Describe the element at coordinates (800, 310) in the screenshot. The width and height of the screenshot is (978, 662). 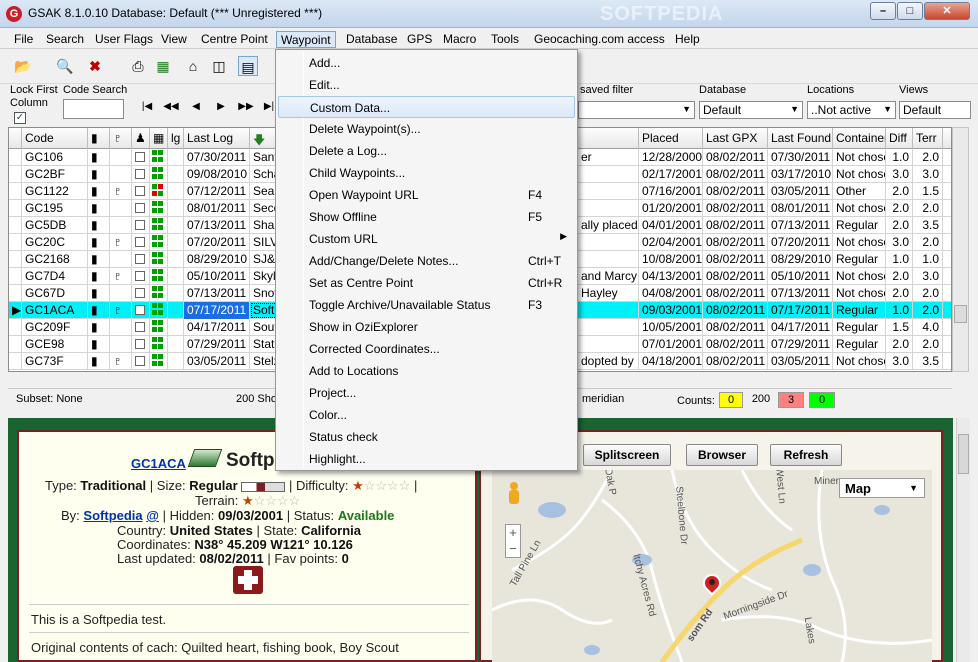
I see `cell-last-found: 07/17/2011` at that location.